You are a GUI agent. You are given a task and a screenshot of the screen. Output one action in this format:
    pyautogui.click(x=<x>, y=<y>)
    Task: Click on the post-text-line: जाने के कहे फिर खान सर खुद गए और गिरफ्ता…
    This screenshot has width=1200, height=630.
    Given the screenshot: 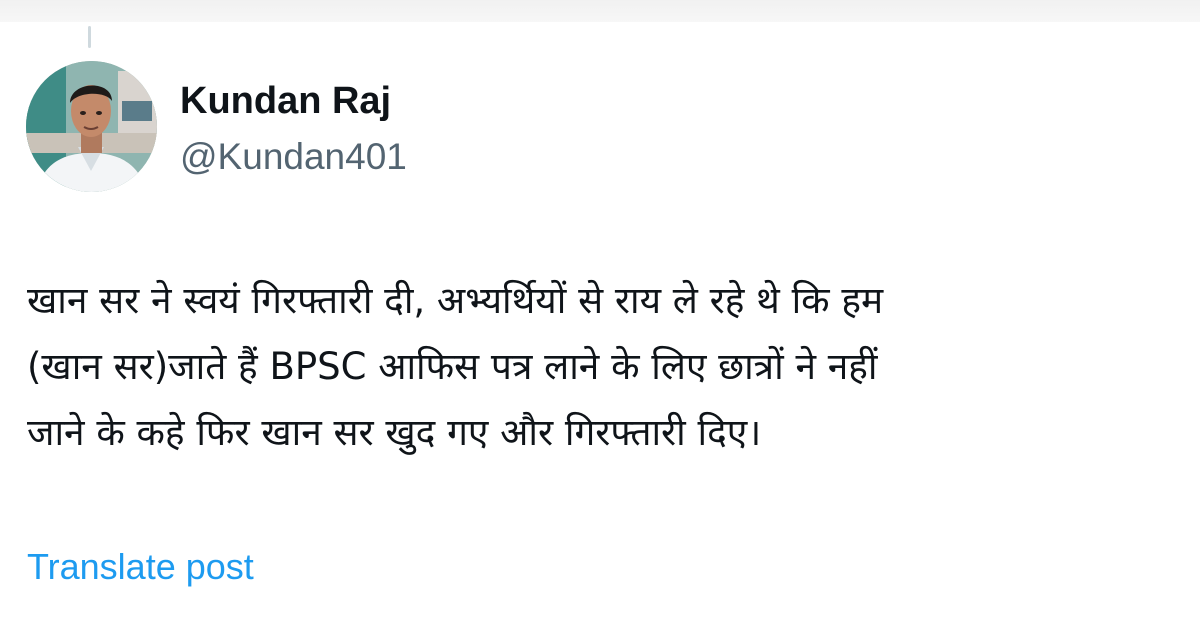 What is the action you would take?
    pyautogui.click(x=394, y=432)
    